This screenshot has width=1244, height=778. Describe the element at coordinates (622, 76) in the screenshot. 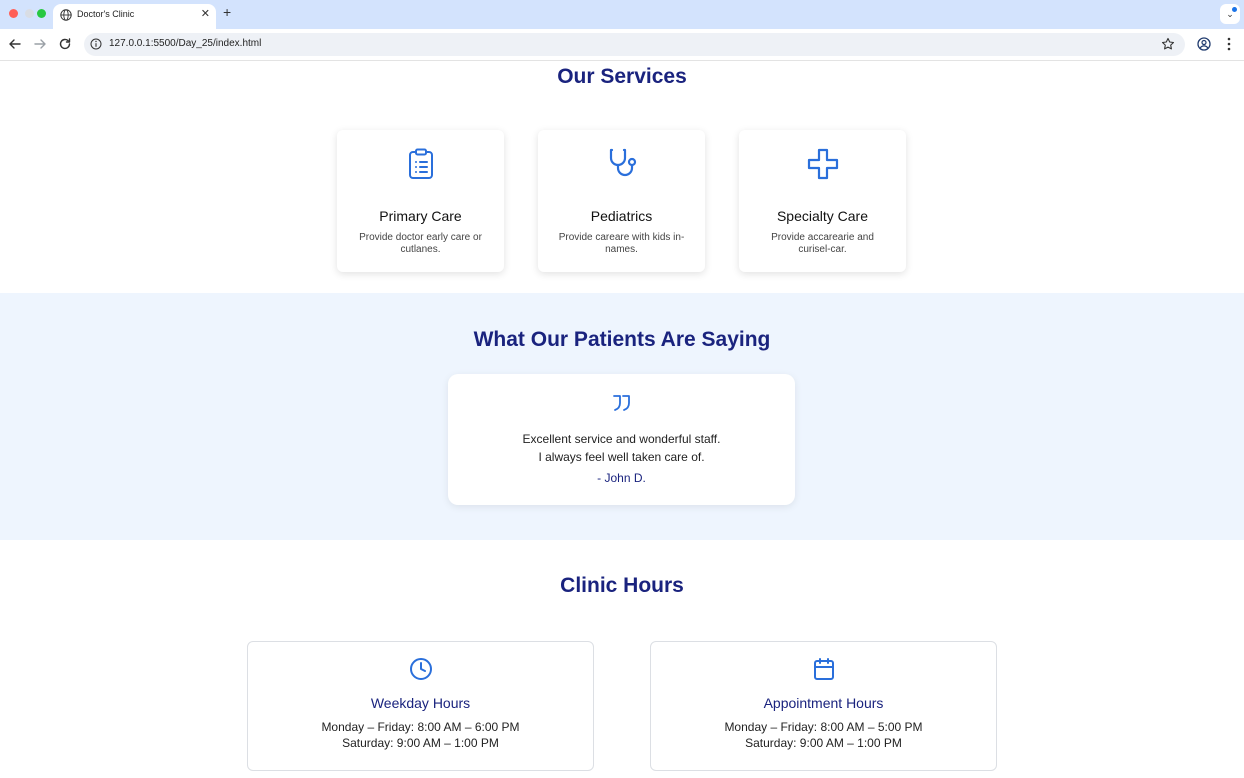

I see `services-heading: Our Services` at that location.